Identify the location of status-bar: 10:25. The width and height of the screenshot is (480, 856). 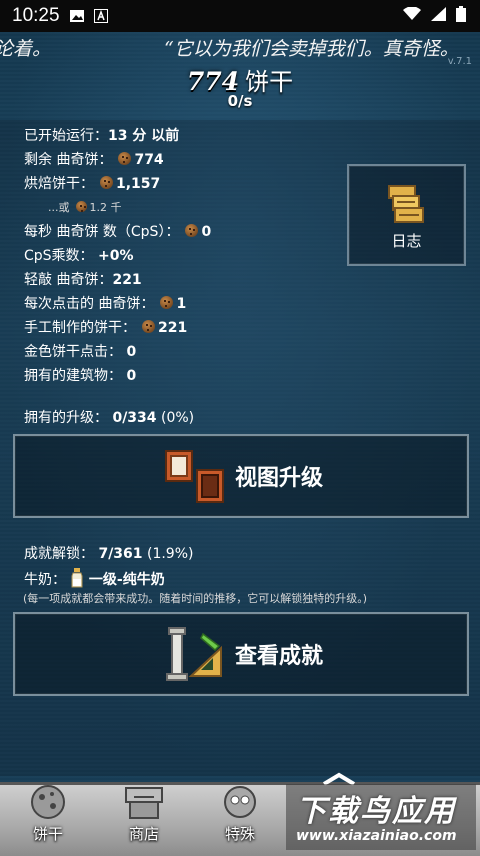
(240, 16).